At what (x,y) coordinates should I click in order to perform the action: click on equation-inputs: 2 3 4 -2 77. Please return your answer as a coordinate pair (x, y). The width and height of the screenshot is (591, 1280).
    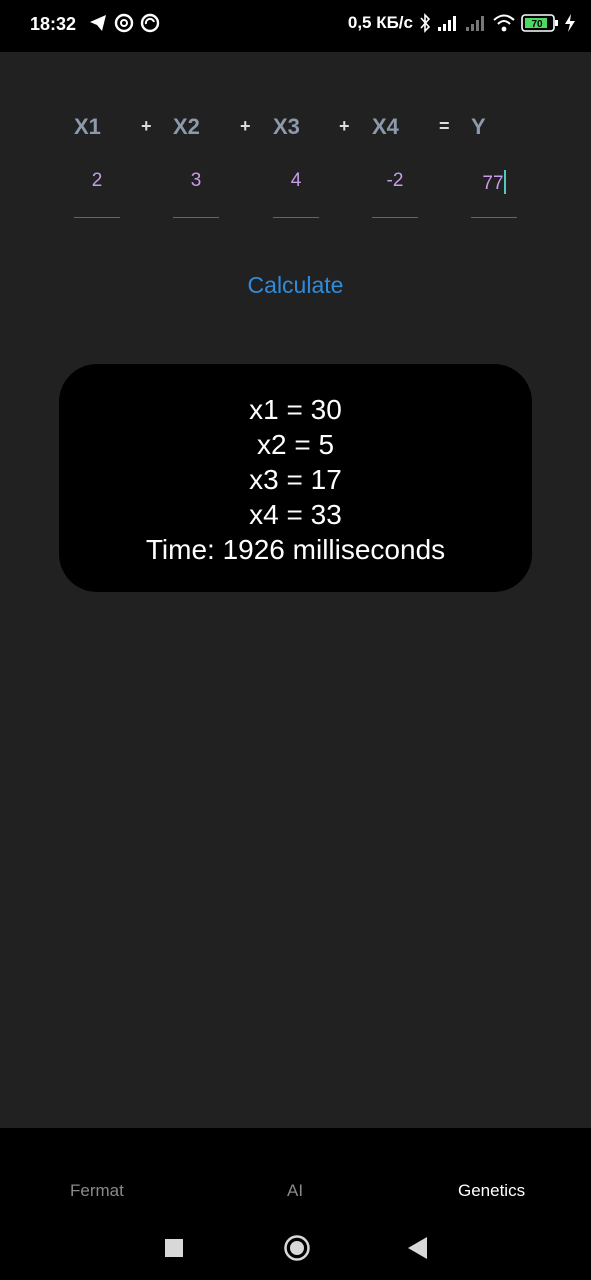
    Looking at the image, I should click on (295, 192).